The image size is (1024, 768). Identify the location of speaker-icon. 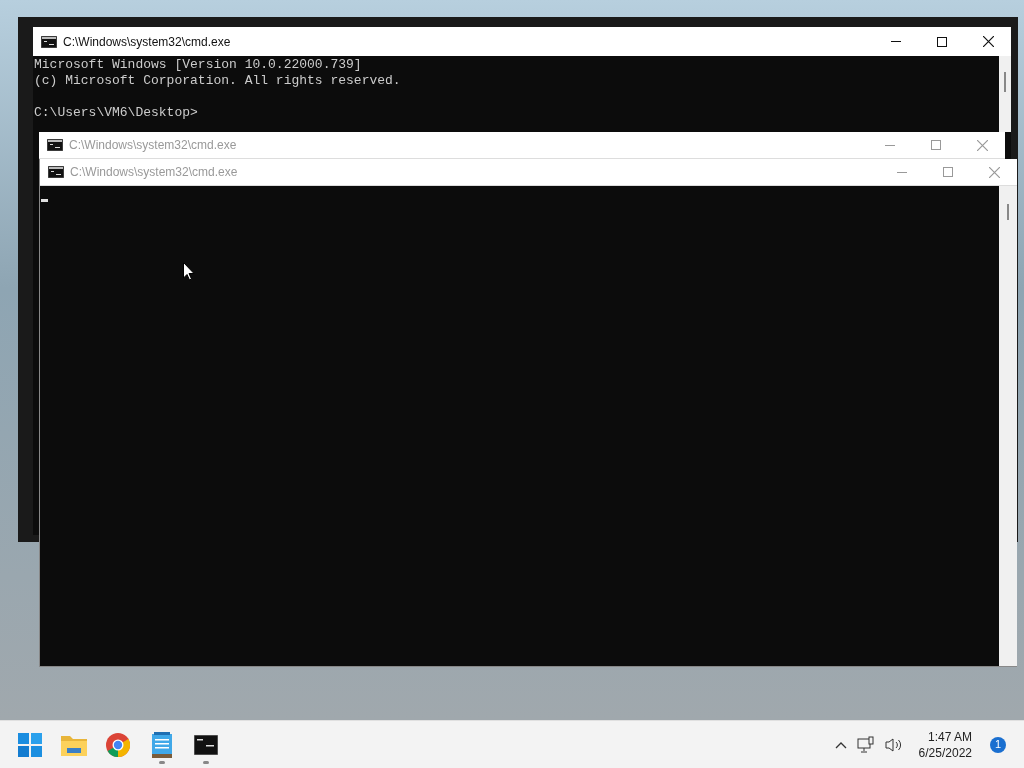
(893, 744).